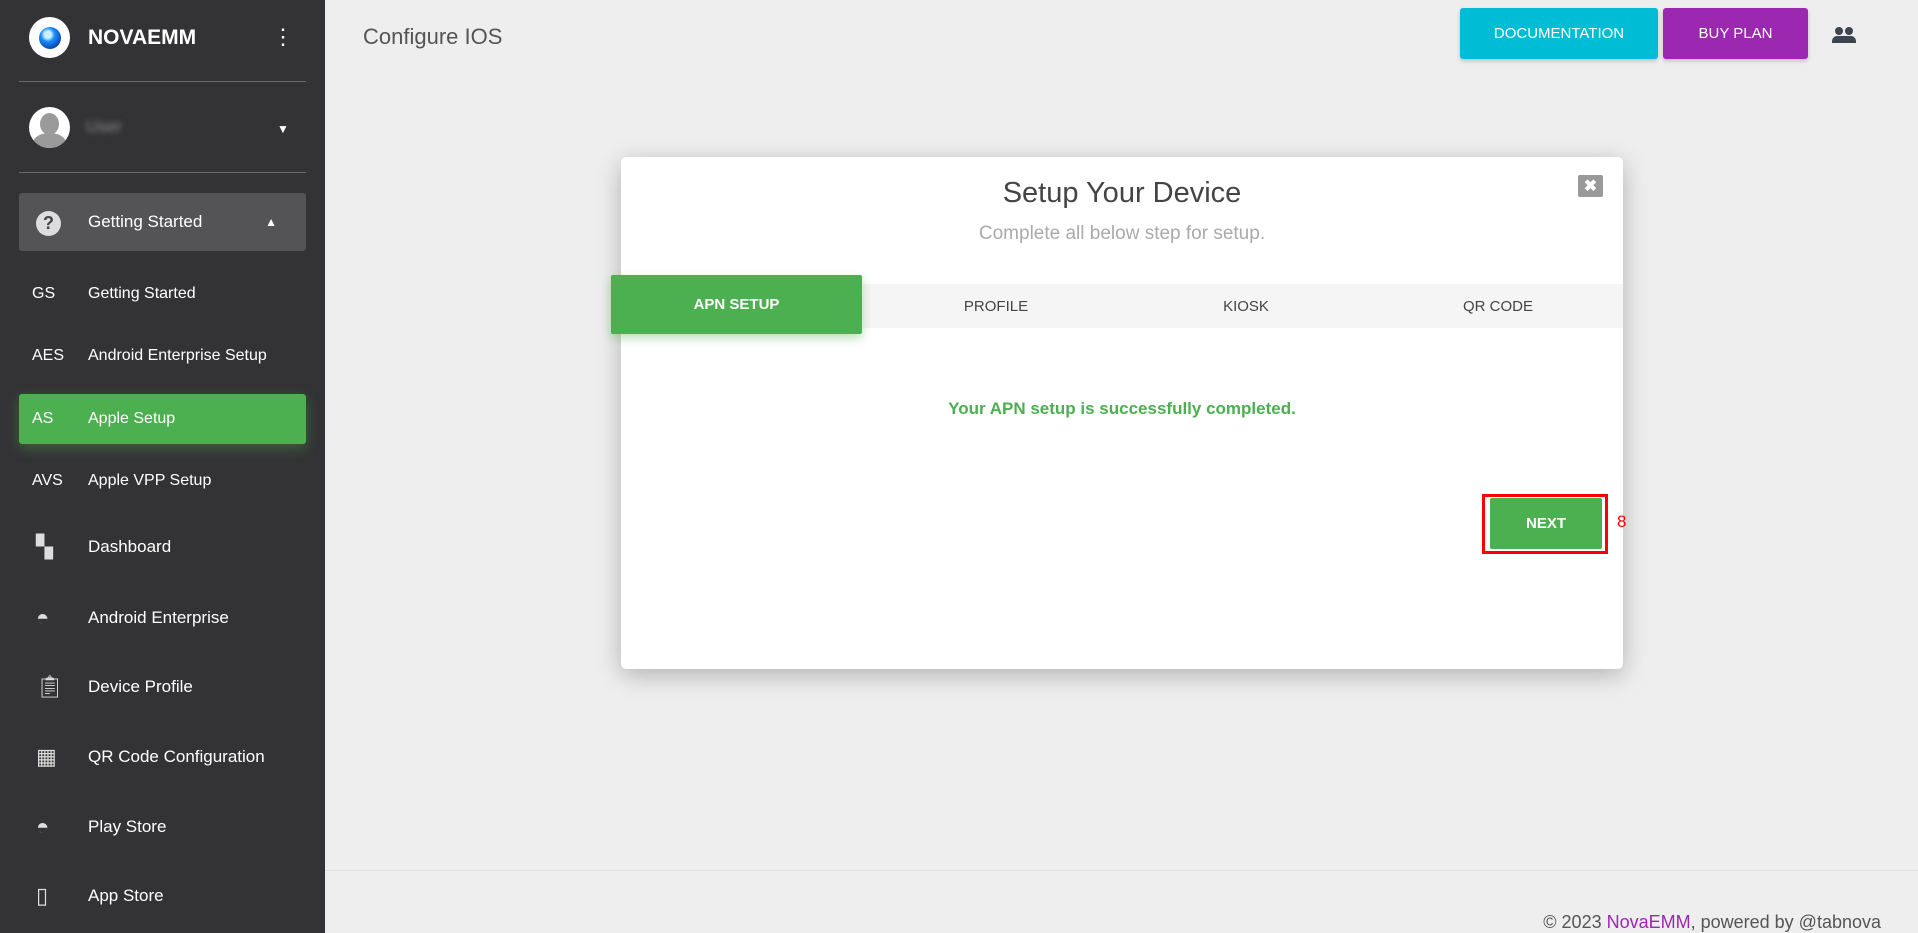 The height and width of the screenshot is (933, 1918). What do you see at coordinates (142, 293) in the screenshot?
I see `item-label: Getting Started` at bounding box center [142, 293].